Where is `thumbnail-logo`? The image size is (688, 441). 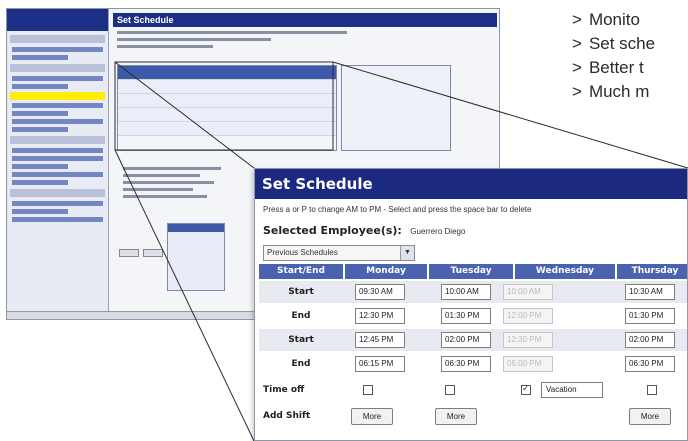 thumbnail-logo is located at coordinates (57, 20).